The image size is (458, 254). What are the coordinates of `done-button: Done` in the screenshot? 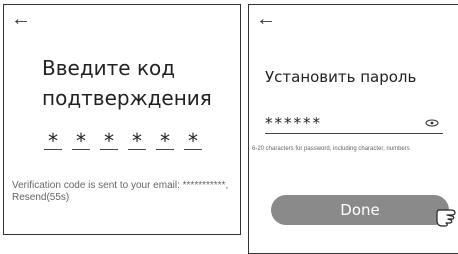 It's located at (360, 210).